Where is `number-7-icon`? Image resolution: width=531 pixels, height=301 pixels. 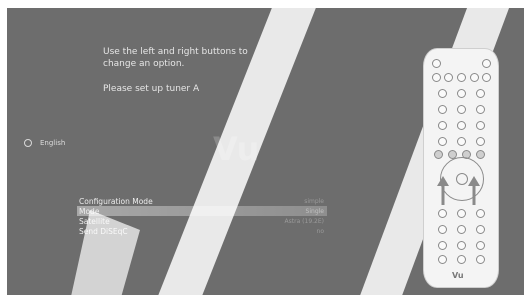
number-7-icon is located at coordinates (442, 125).